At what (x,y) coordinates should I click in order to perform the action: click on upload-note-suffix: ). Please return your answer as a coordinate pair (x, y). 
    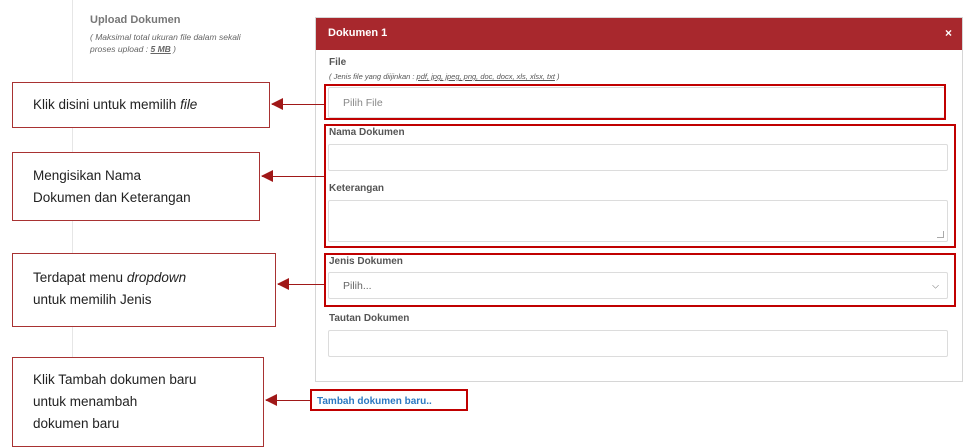
    Looking at the image, I should click on (173, 49).